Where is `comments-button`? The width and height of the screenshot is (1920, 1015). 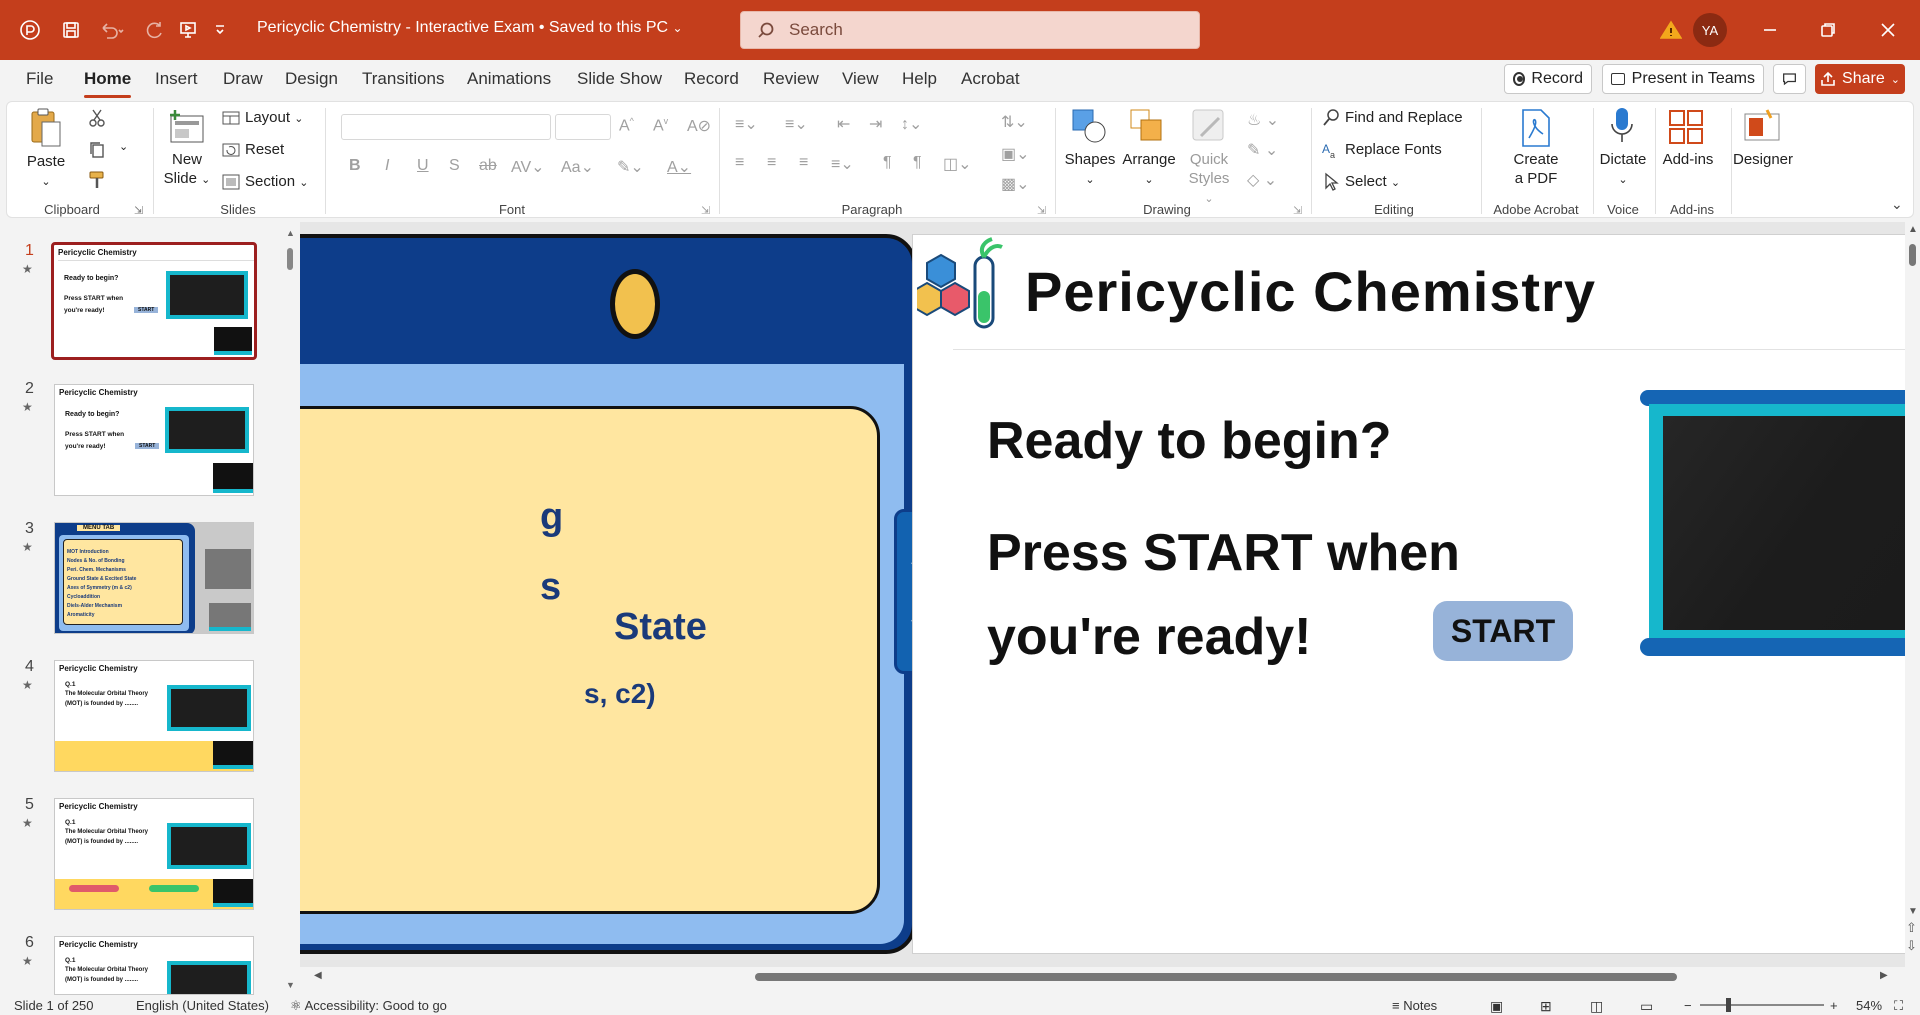
comments-button is located at coordinates (1789, 79).